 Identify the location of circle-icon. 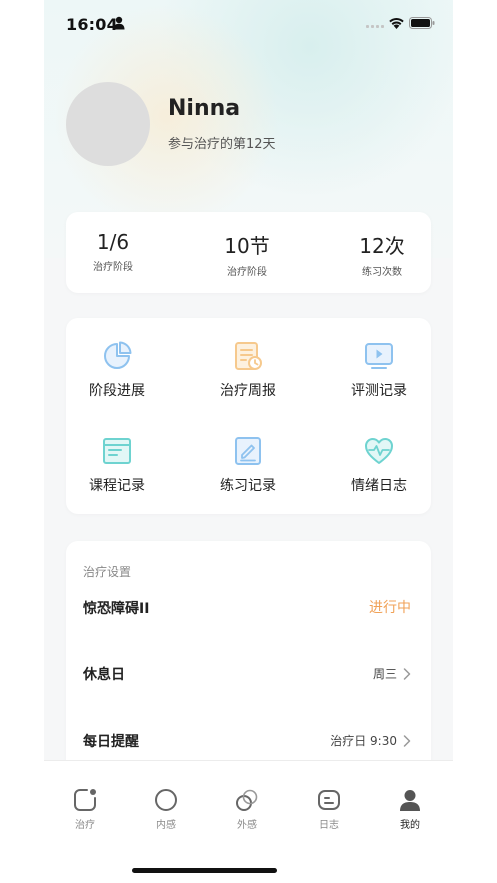
(166, 800).